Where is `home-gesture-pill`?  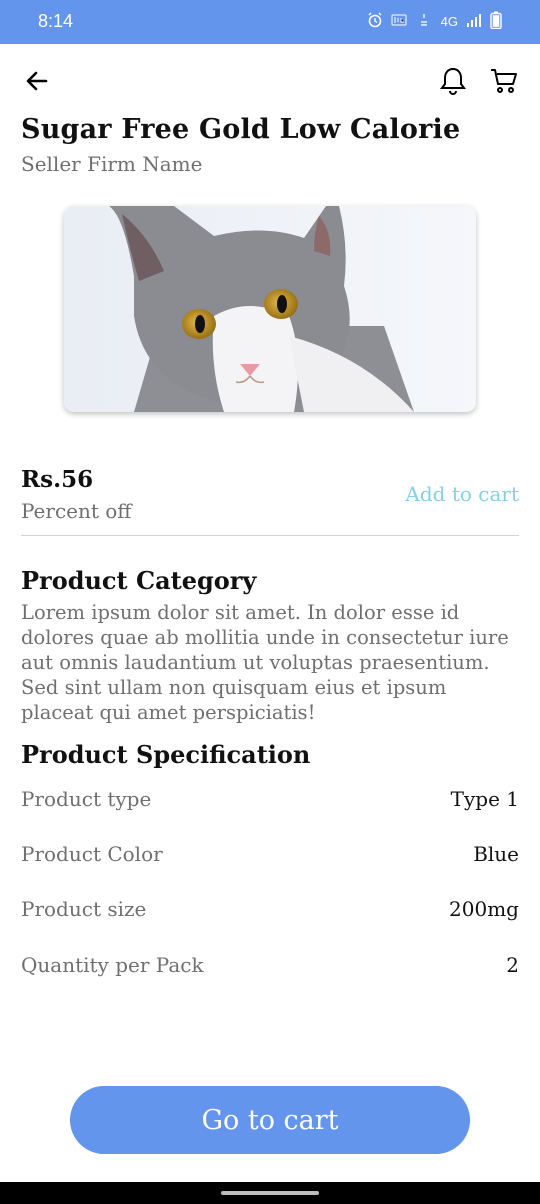
home-gesture-pill is located at coordinates (270, 1193).